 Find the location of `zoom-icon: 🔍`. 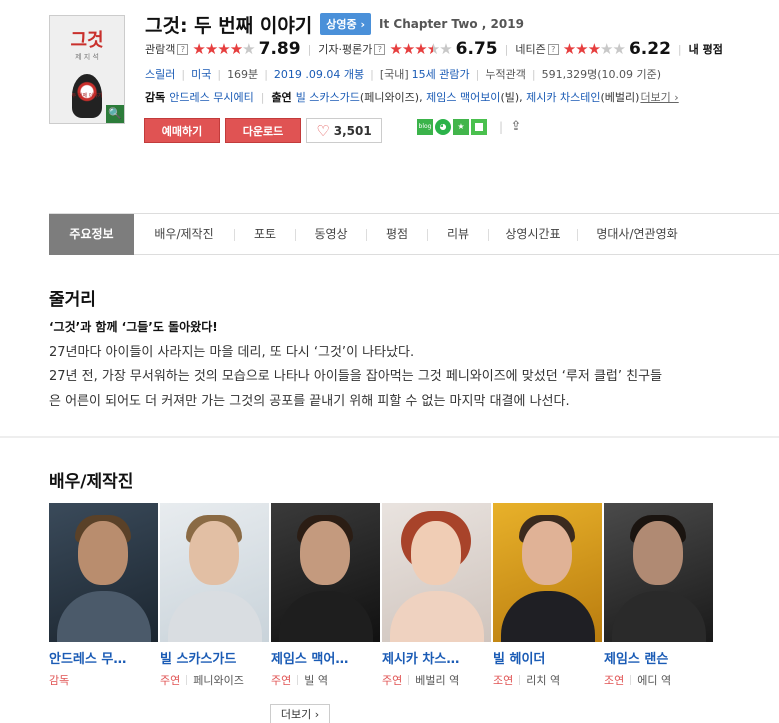

zoom-icon: 🔍 is located at coordinates (115, 114).